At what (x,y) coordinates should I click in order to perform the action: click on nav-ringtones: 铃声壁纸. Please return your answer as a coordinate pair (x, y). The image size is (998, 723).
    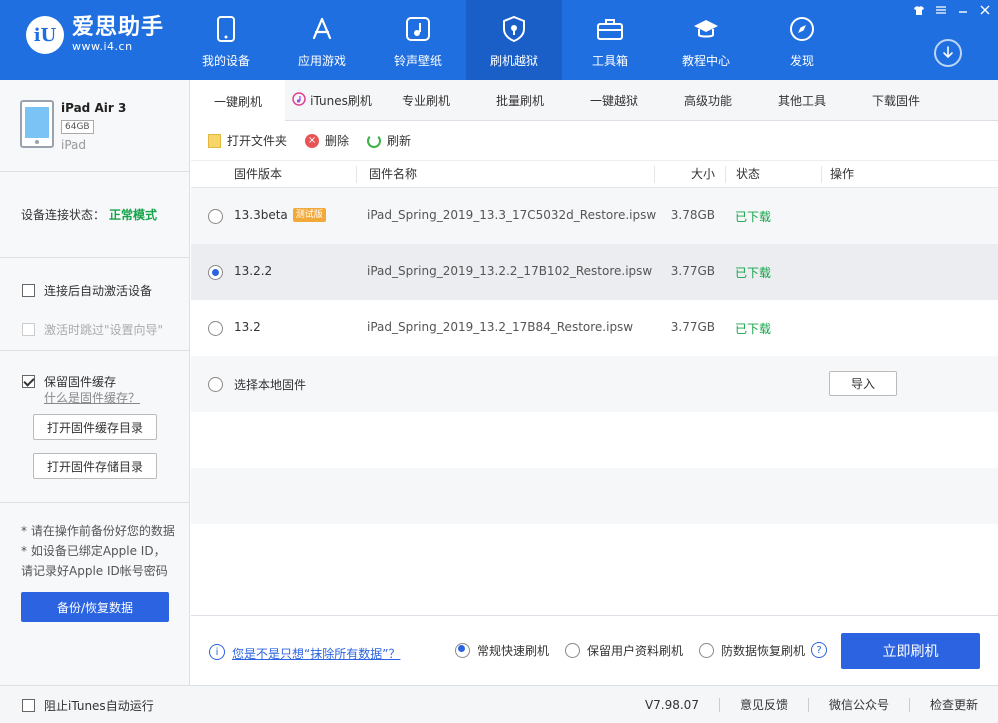
    Looking at the image, I should click on (418, 40).